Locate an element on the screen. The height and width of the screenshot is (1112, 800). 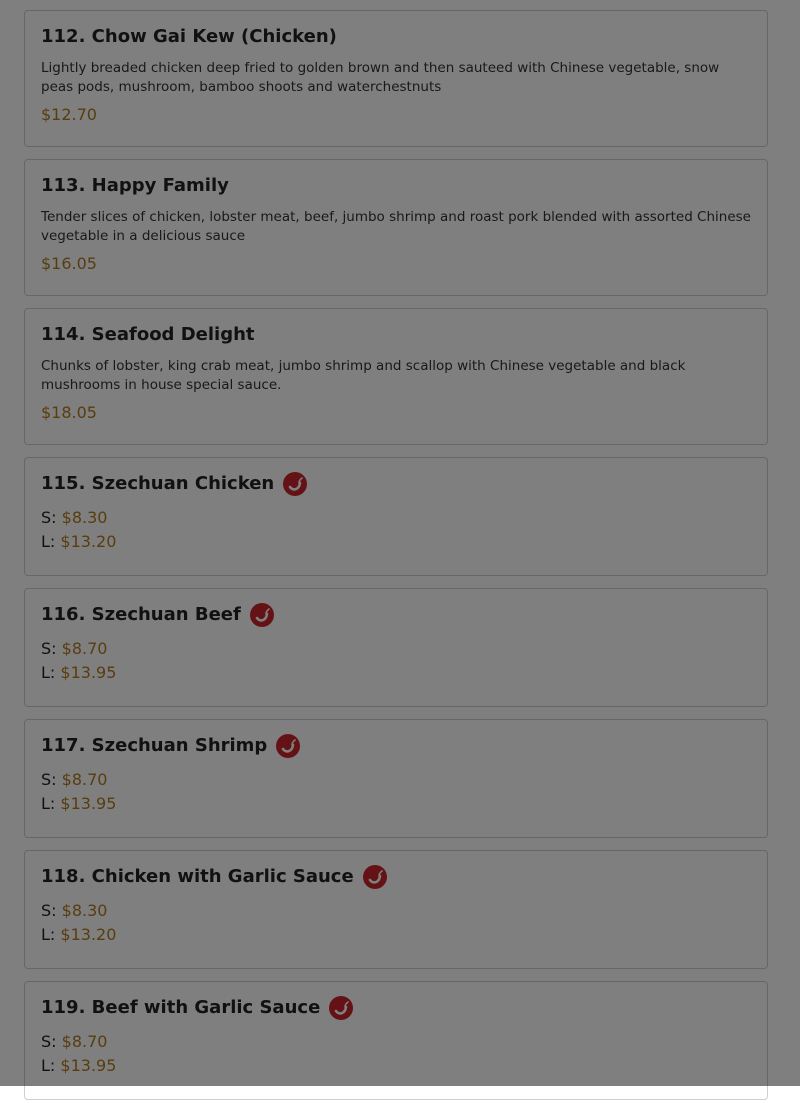
menu-item-header: 117. Szechuan Shrimp is located at coordinates (396, 746).